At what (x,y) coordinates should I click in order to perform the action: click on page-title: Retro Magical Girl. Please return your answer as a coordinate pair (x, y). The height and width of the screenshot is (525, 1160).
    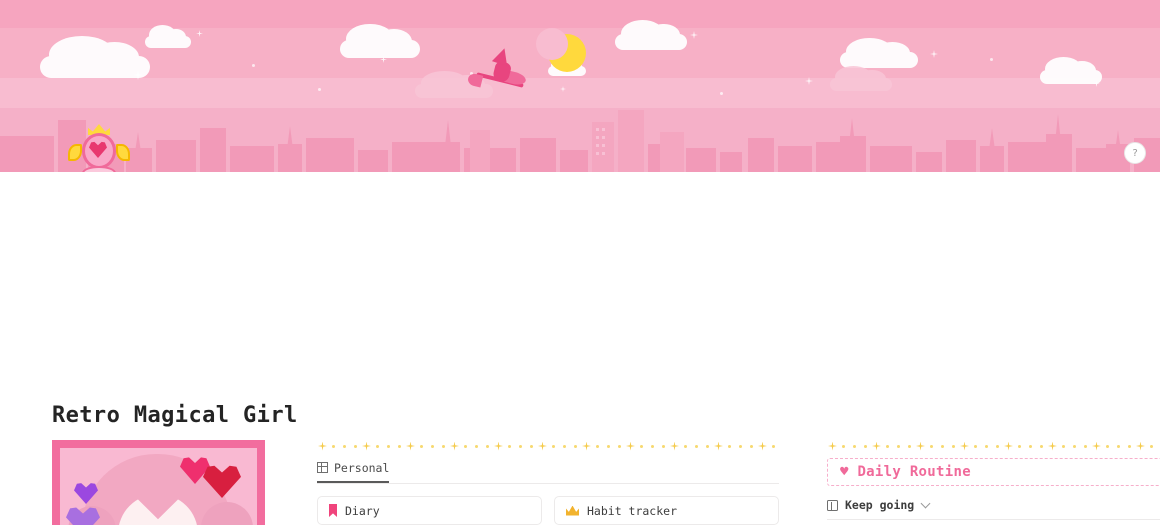
    Looking at the image, I should click on (175, 415).